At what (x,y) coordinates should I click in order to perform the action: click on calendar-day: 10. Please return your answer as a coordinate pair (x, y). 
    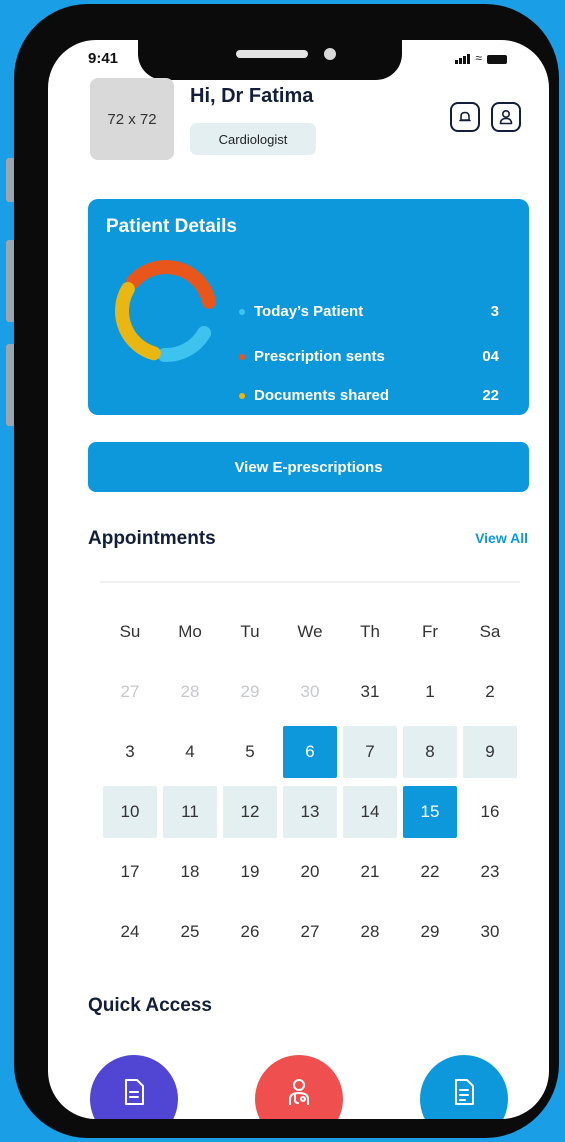
    Looking at the image, I should click on (130, 812).